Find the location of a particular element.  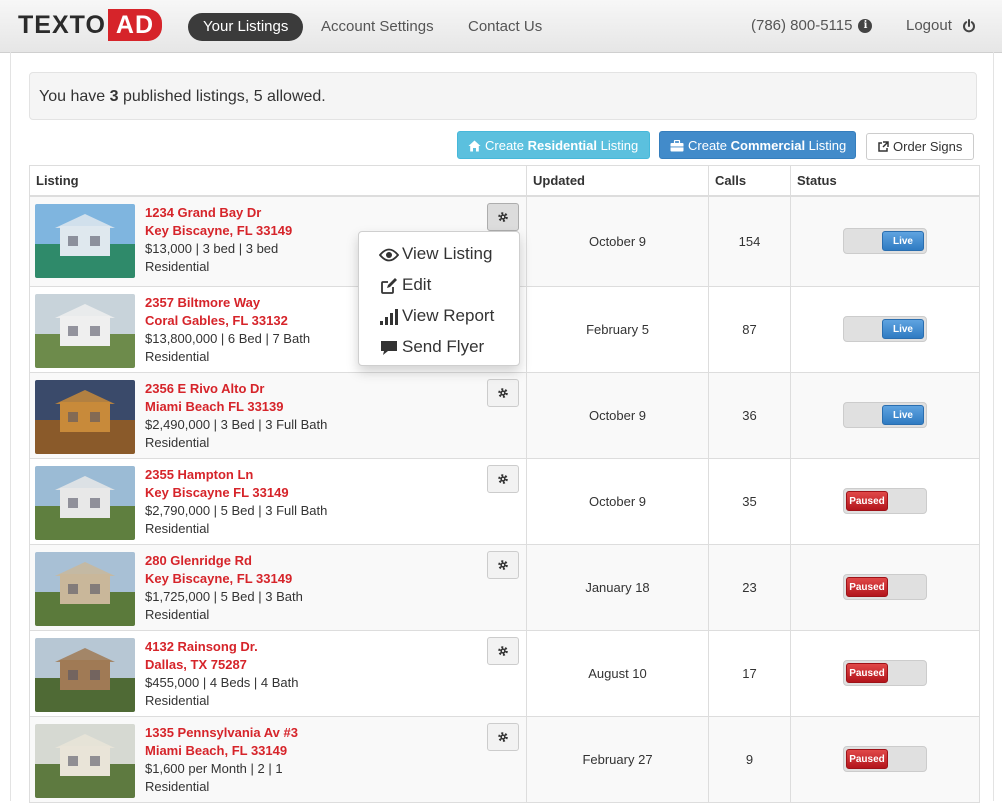

listing-address-line1: 4132 Rainsong Dr. is located at coordinates (221, 647).